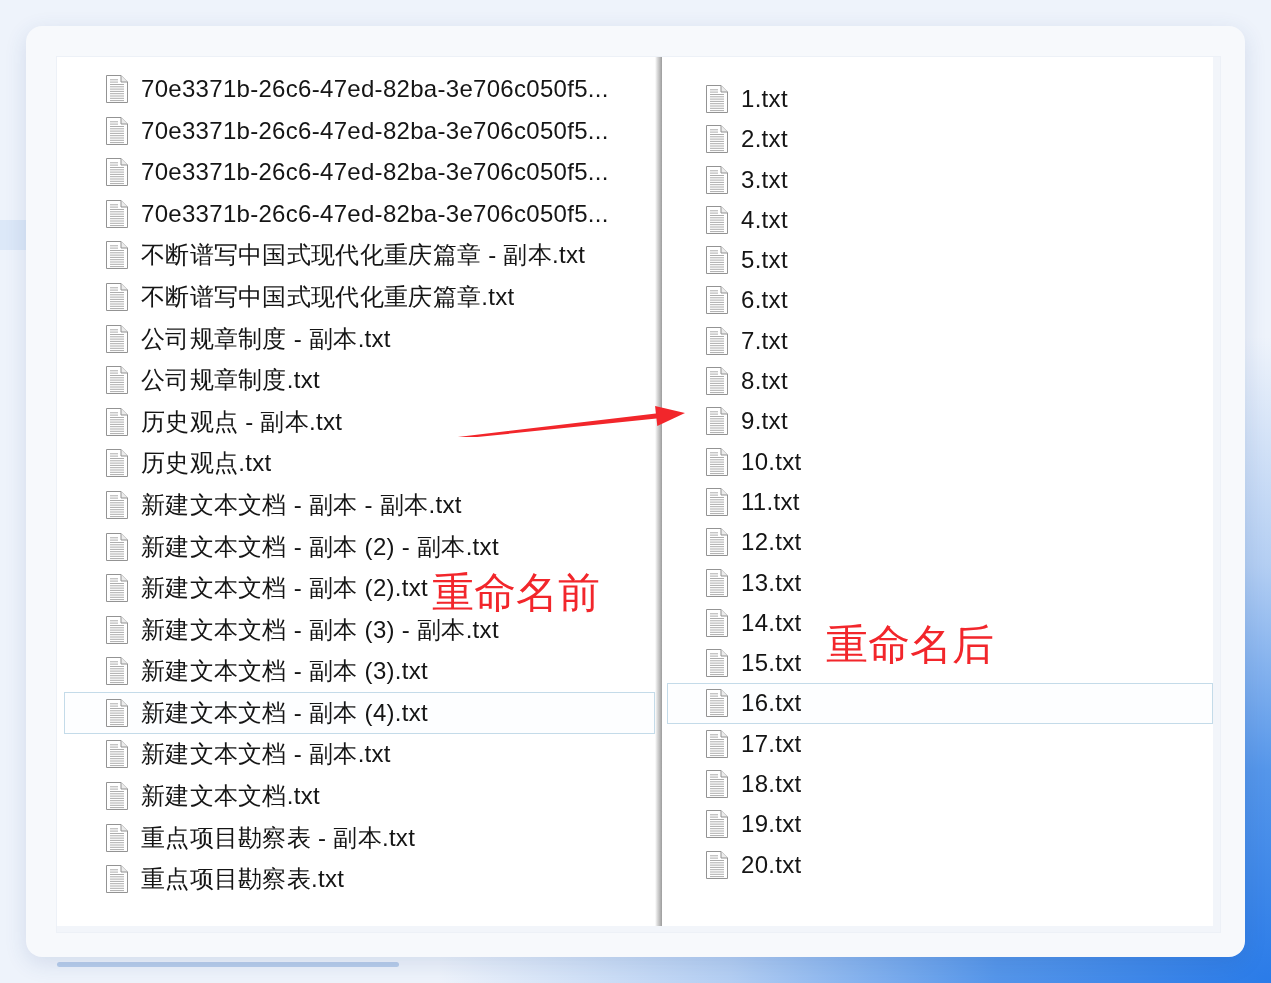 Image resolution: width=1271 pixels, height=983 pixels. I want to click on file-item: 5.txt, so click(747, 260).